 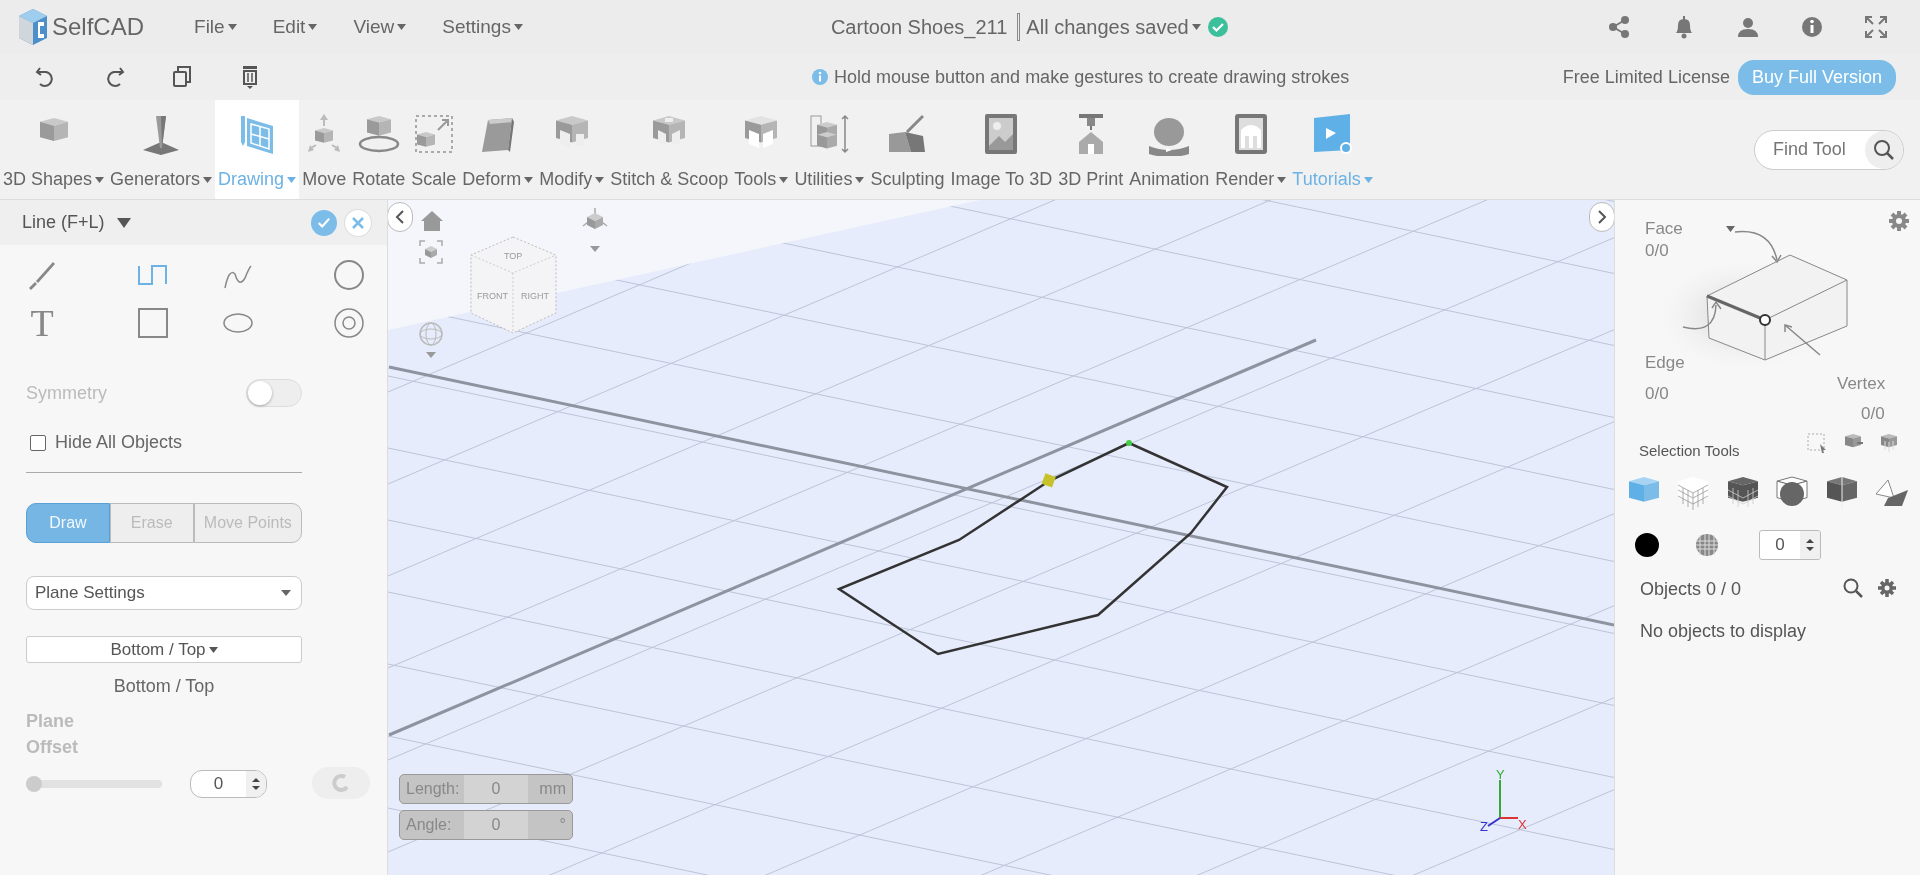 I want to click on cube-slices-icon, so click(x=1889, y=443).